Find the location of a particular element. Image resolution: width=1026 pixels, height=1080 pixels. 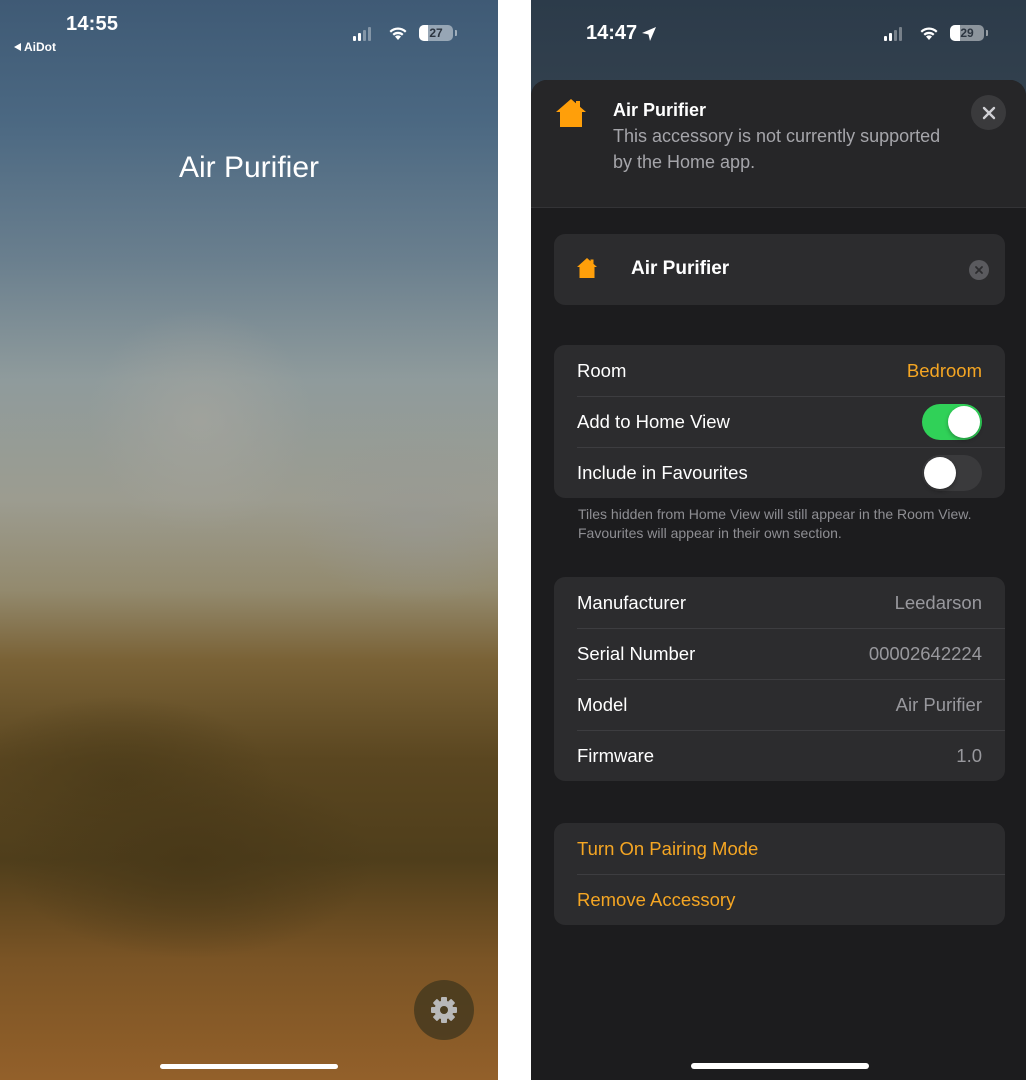

home-view-row: Add to Home View is located at coordinates (779, 421).